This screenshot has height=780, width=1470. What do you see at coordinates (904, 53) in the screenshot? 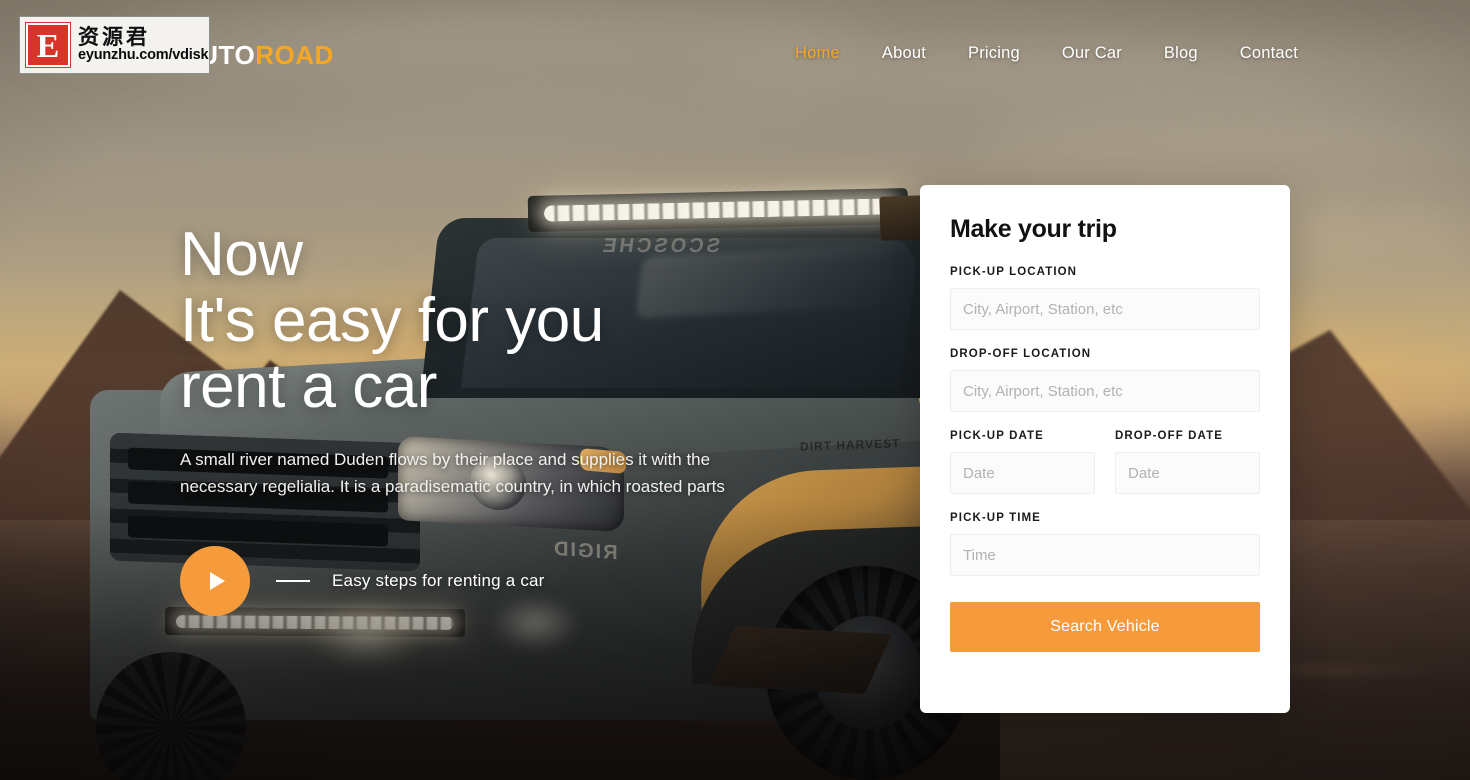
I see `nav-item-about: About` at bounding box center [904, 53].